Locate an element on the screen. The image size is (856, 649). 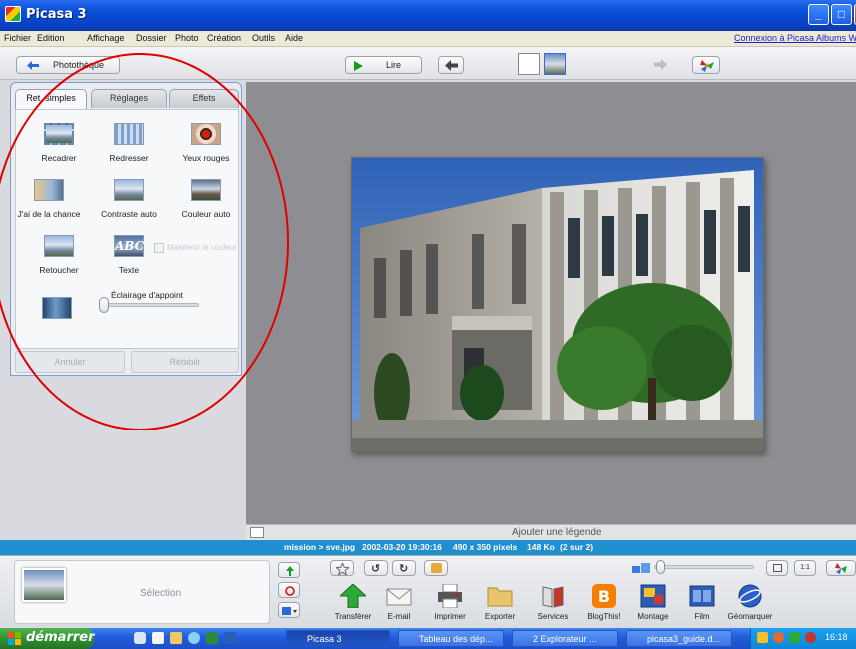
windows-logo-icon is located at coordinates (14, 638).